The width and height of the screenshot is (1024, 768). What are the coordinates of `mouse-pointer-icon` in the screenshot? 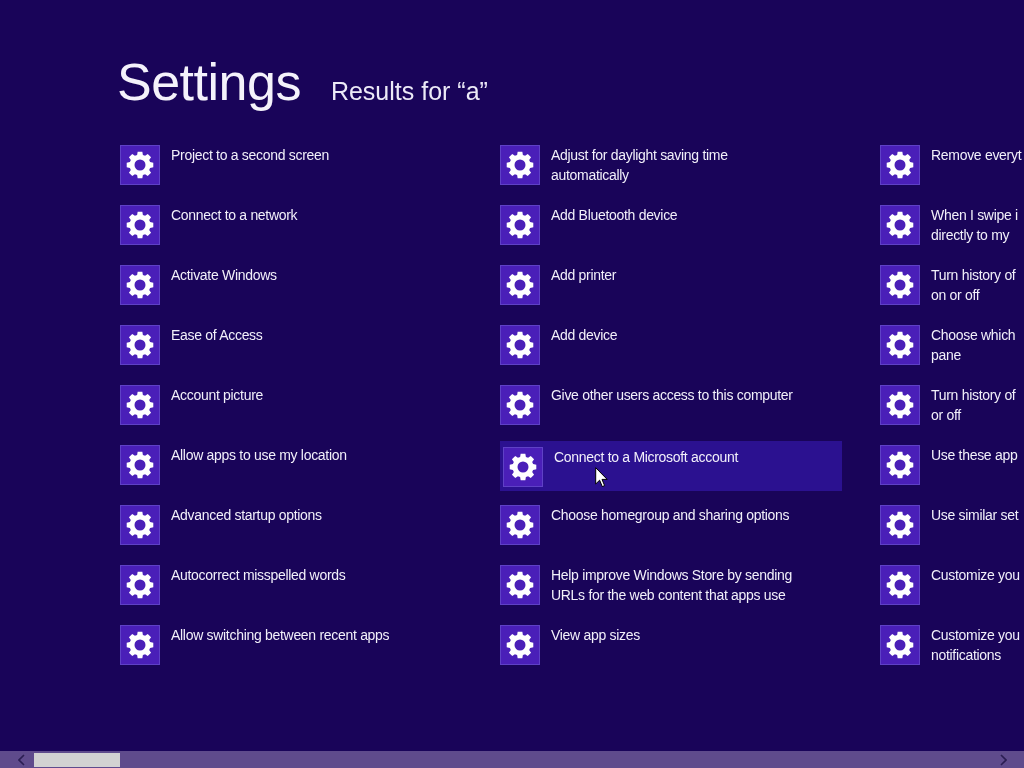 It's located at (601, 477).